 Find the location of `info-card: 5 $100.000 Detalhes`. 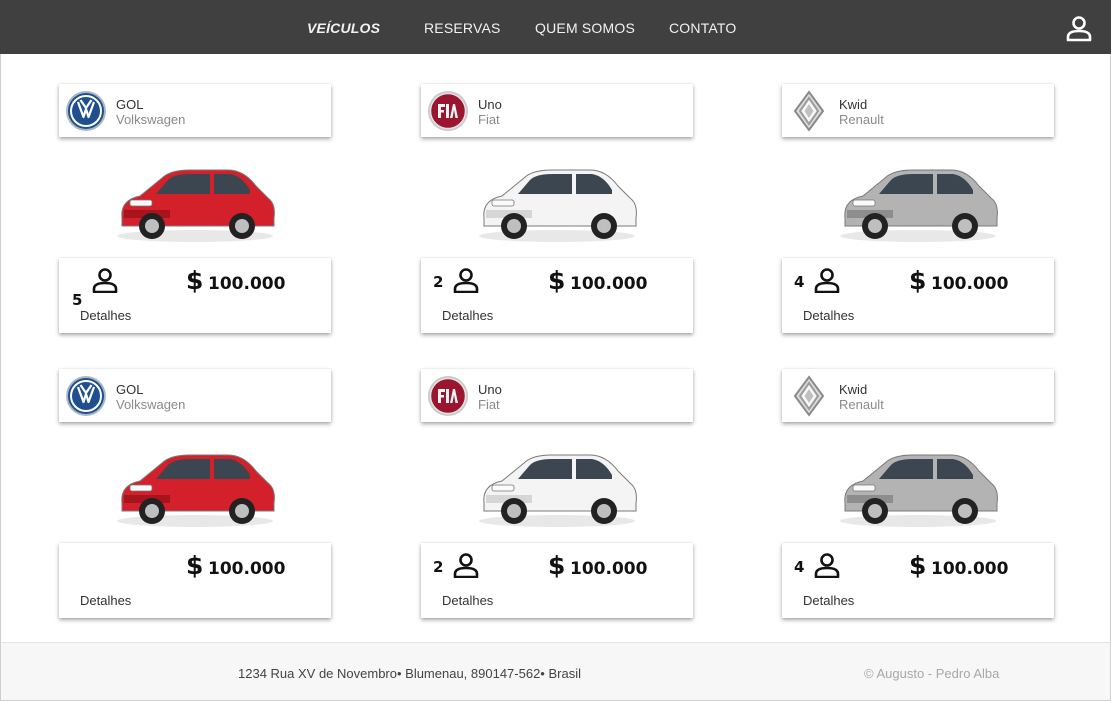

info-card: 5 $100.000 Detalhes is located at coordinates (195, 295).